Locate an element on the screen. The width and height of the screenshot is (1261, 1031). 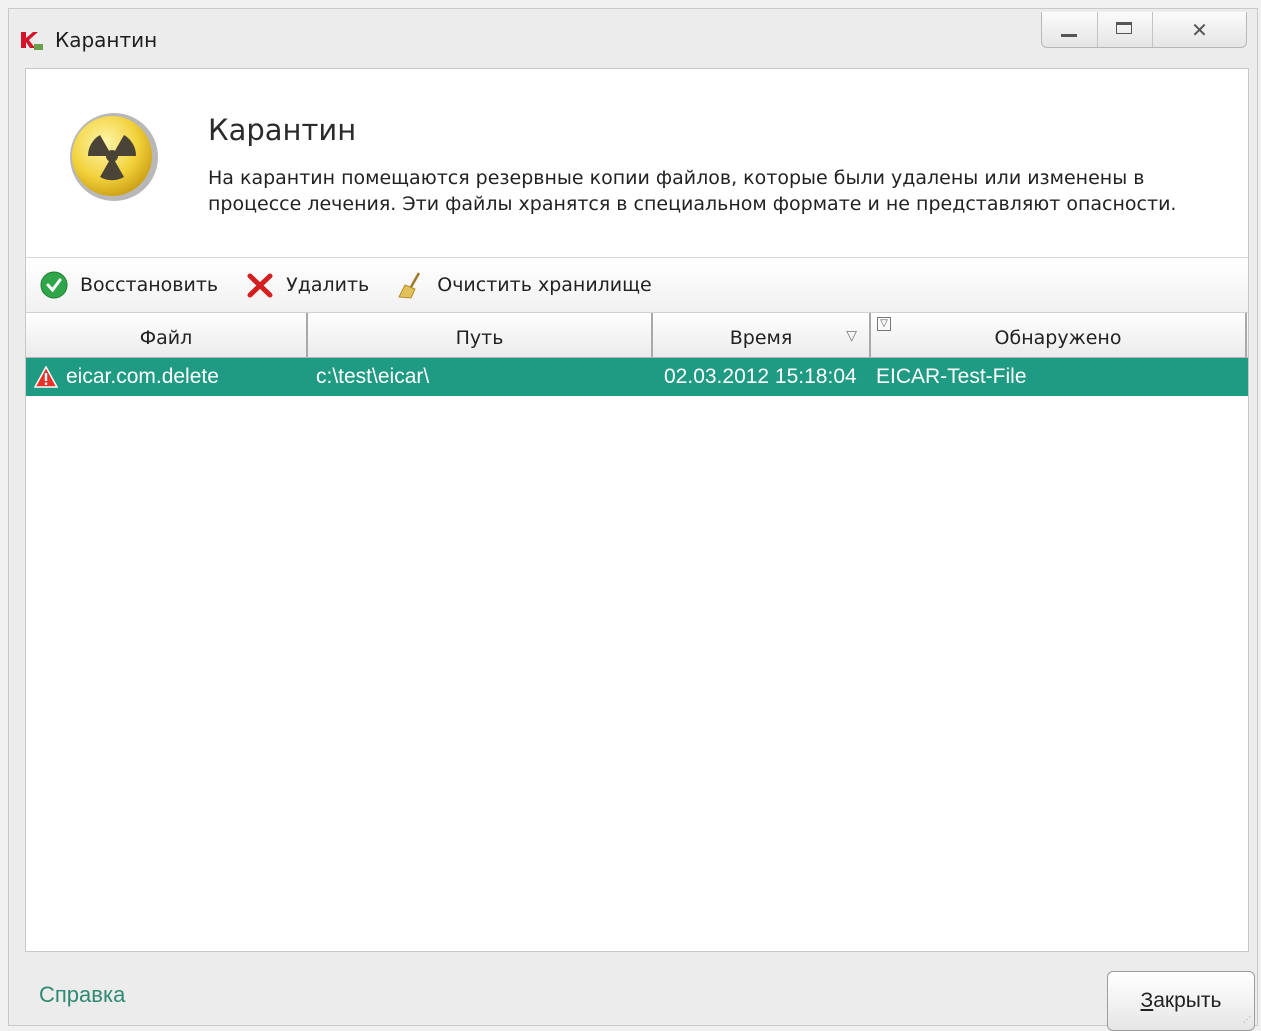
cell-path: c:\test\eicar\ is located at coordinates (373, 376).